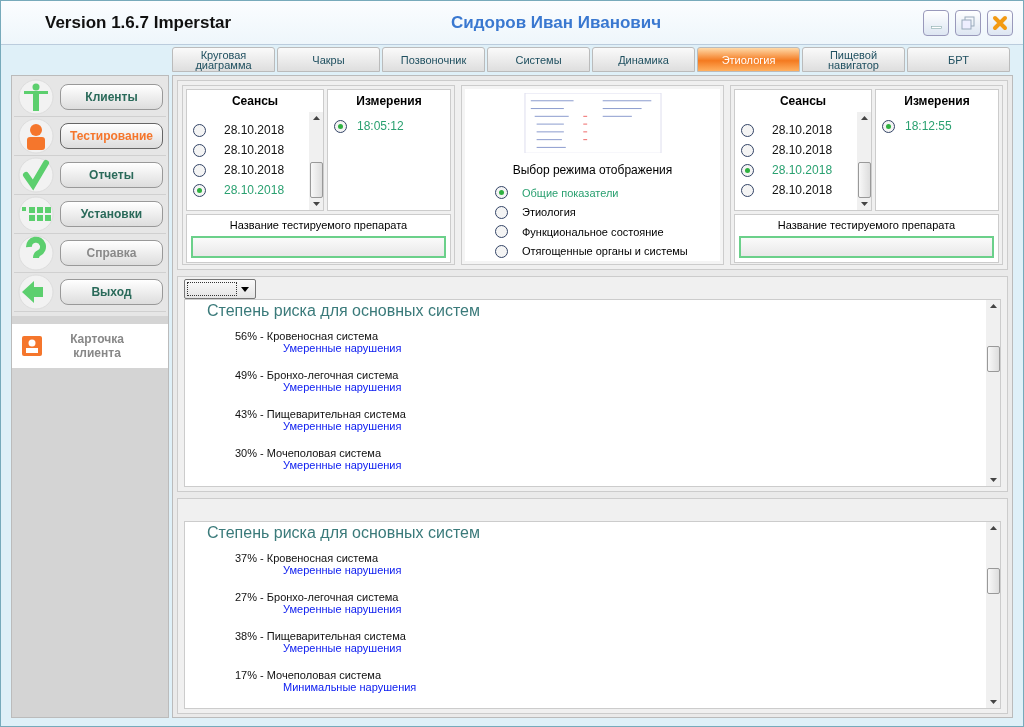  What do you see at coordinates (350, 687) in the screenshot?
I see `risk-status: Минимальные нарушения` at bounding box center [350, 687].